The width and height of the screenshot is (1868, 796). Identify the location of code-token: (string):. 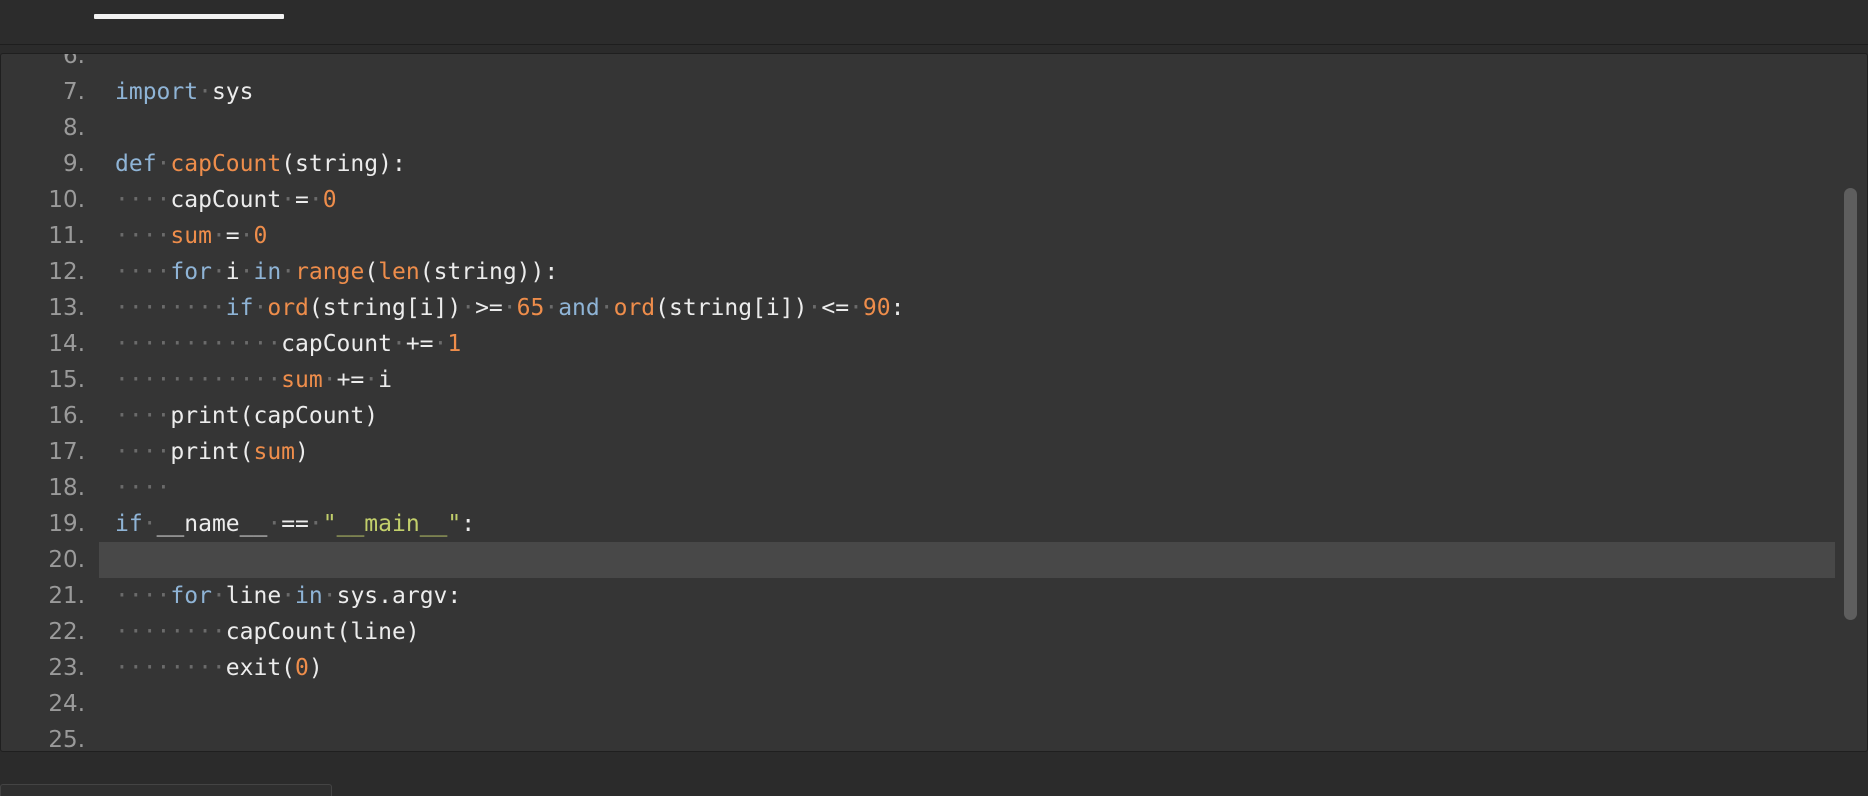
(343, 164).